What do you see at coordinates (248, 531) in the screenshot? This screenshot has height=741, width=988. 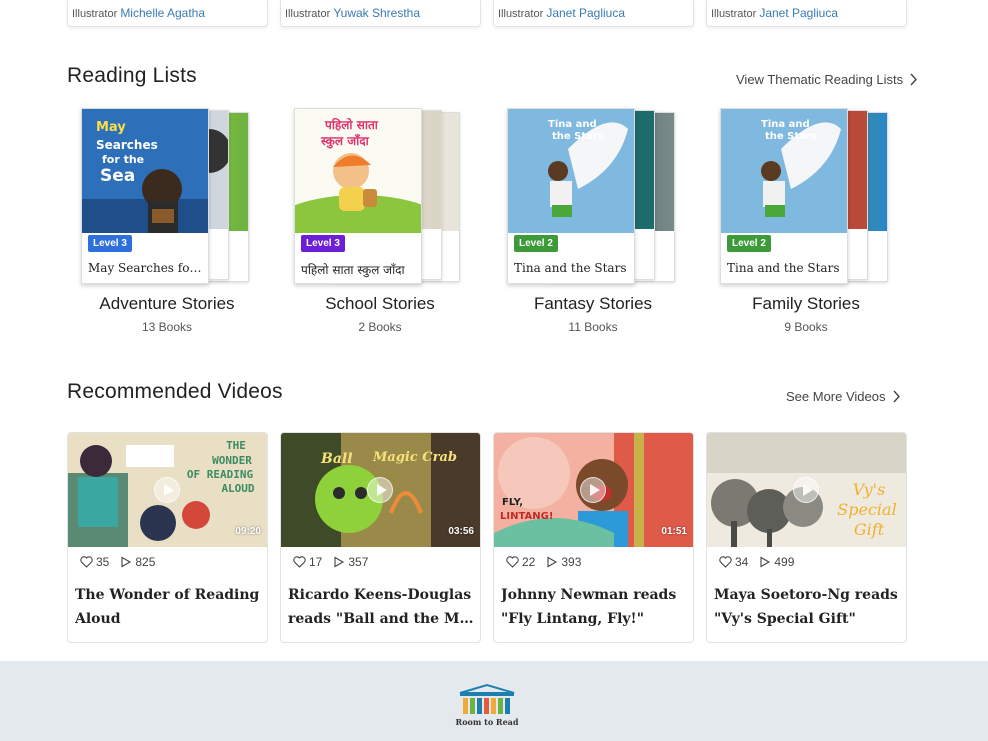 I see `video-duration: 09:20` at bounding box center [248, 531].